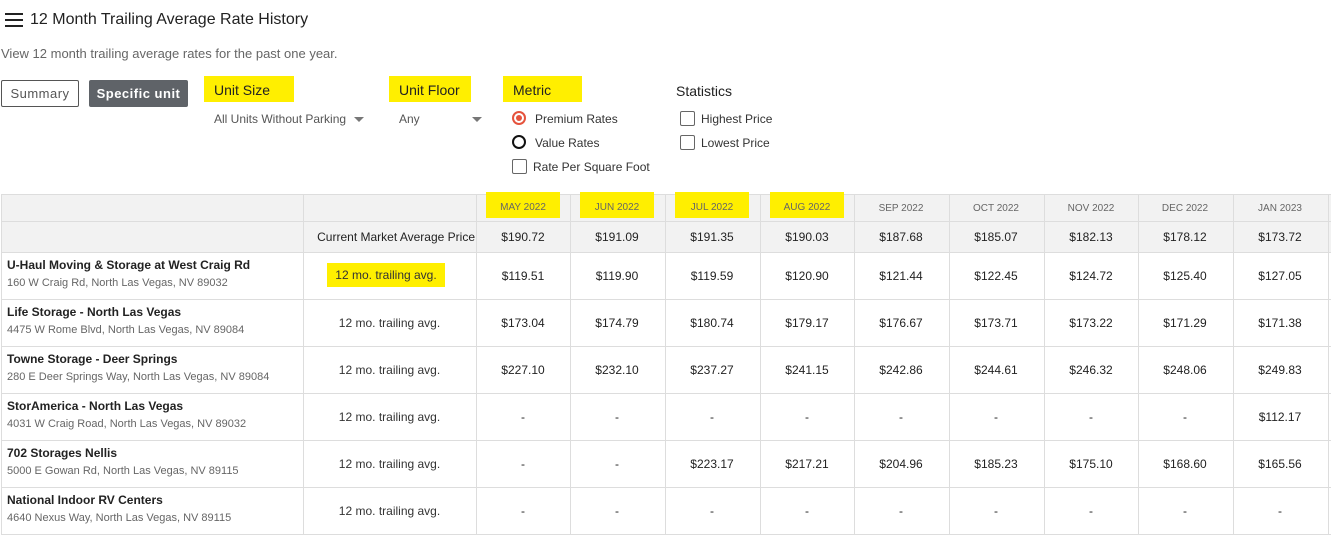 This screenshot has height=536, width=1331. What do you see at coordinates (996, 323) in the screenshot?
I see `rate-value: $173.71` at bounding box center [996, 323].